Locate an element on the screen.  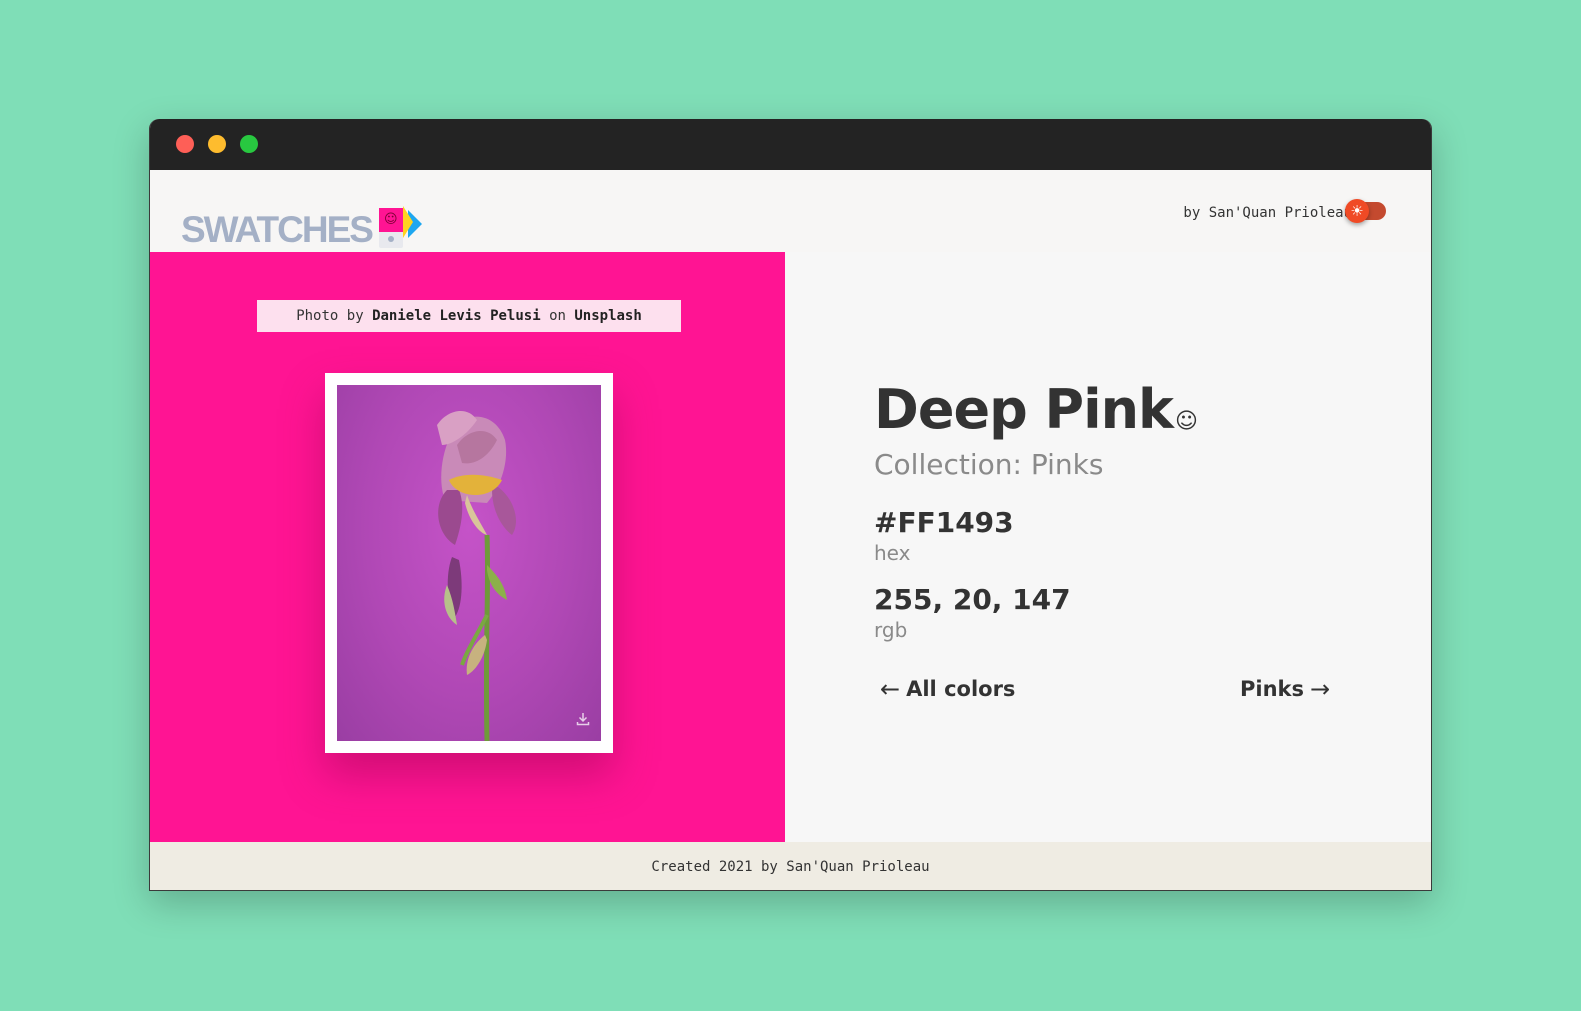
pinks-collection-link: Pinks → is located at coordinates (1285, 689).